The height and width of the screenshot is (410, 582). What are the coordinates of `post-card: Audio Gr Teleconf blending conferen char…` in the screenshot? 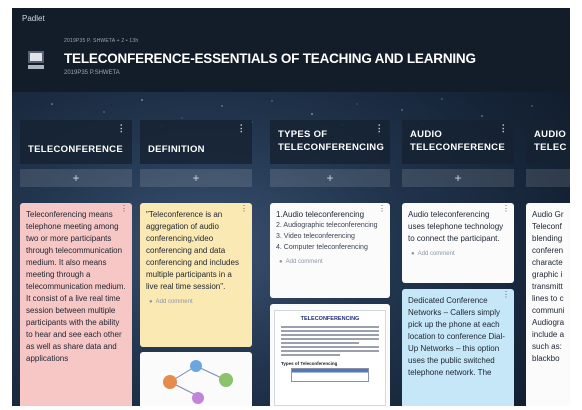 It's located at (548, 304).